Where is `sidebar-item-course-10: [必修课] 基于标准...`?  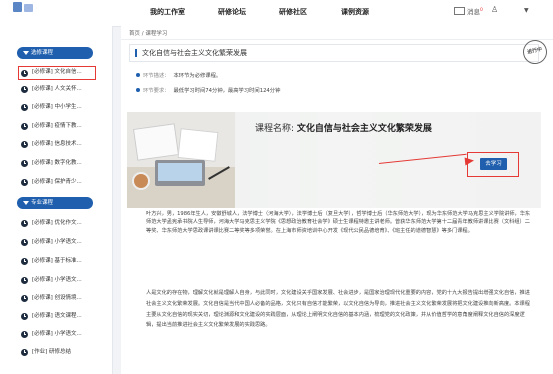
sidebar-item-course-10: [必修课] 基于标准... is located at coordinates (60, 261).